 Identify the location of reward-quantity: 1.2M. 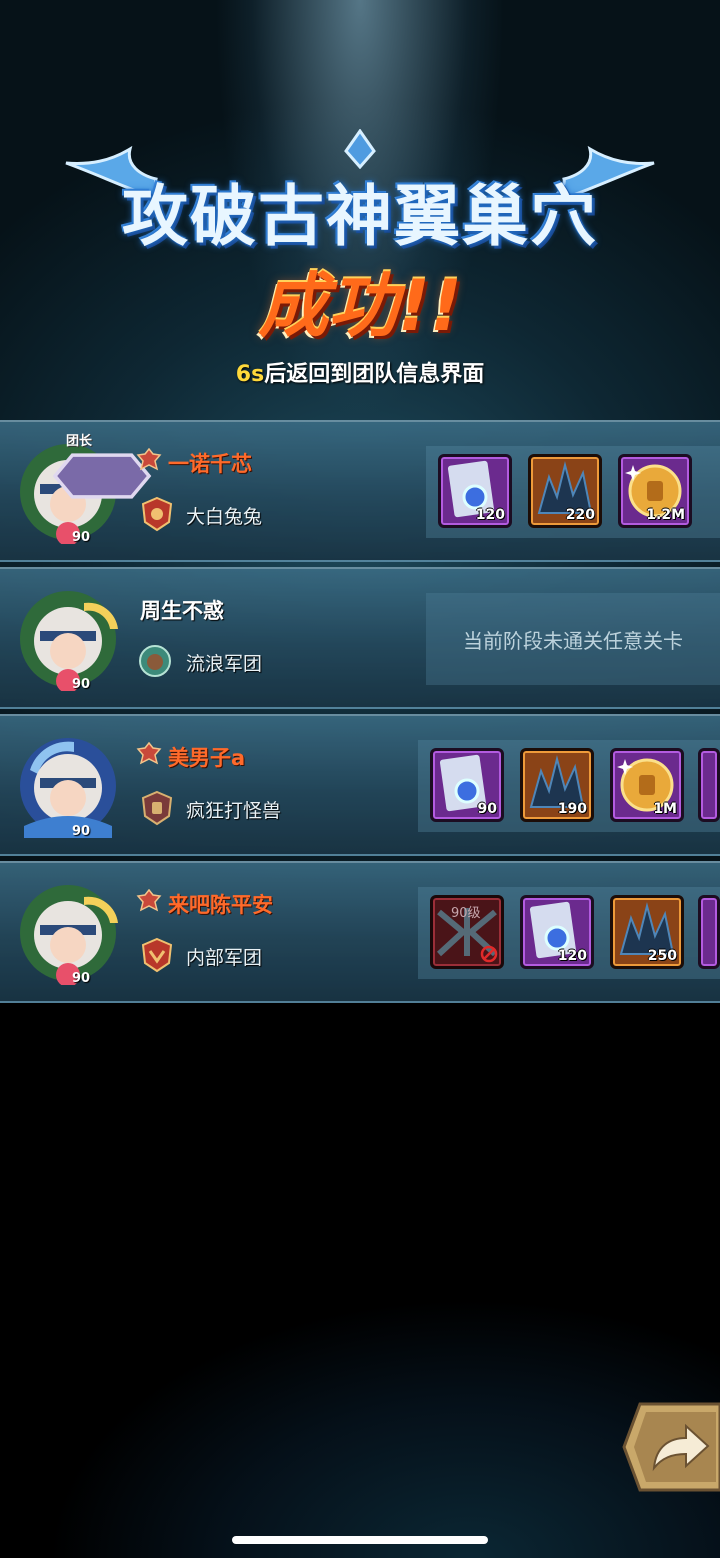
(665, 515).